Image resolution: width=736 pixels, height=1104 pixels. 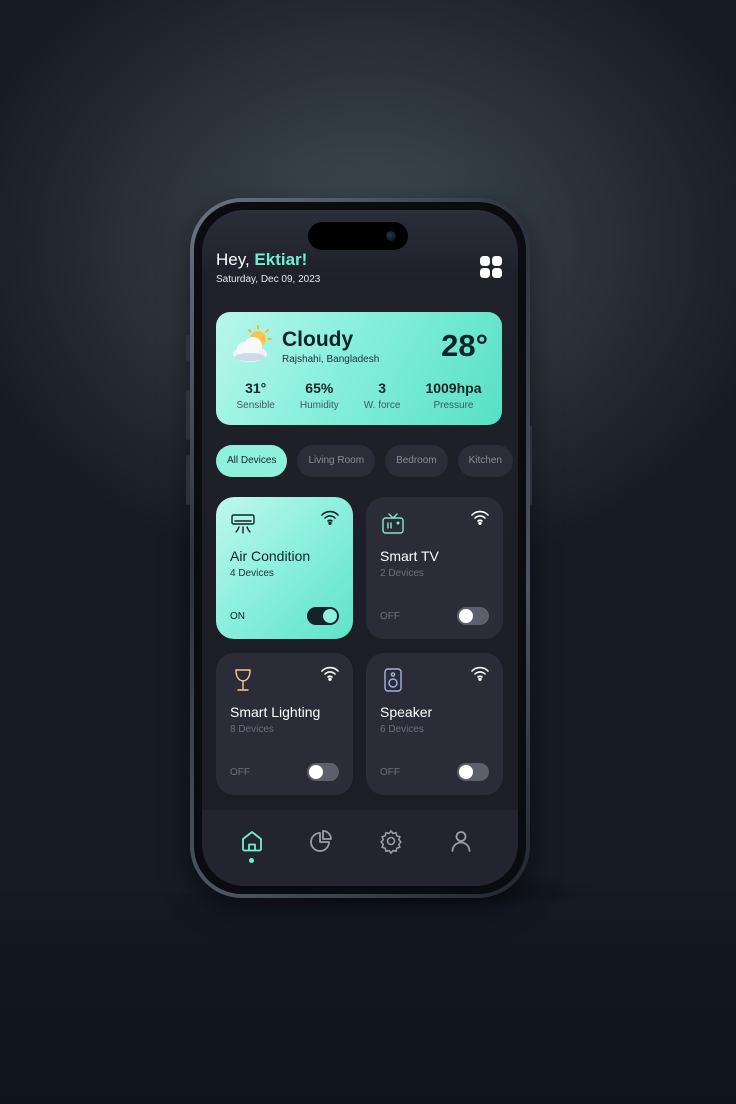 I want to click on settings-icon, so click(x=391, y=841).